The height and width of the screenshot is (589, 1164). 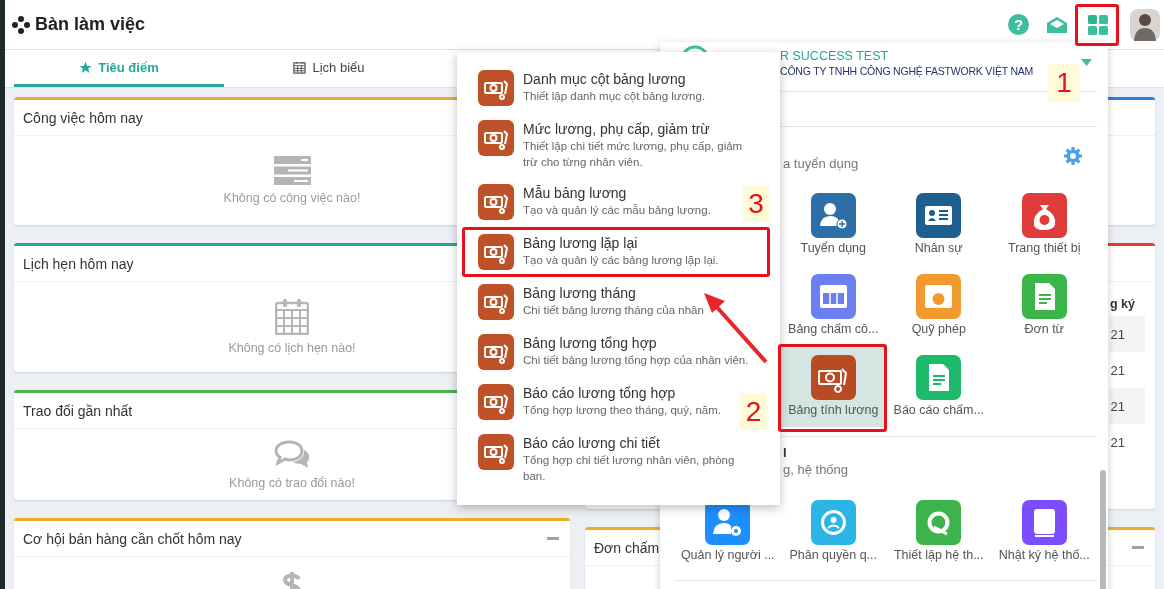 I want to click on app-tile: Trang thiết bị, so click(x=1044, y=224).